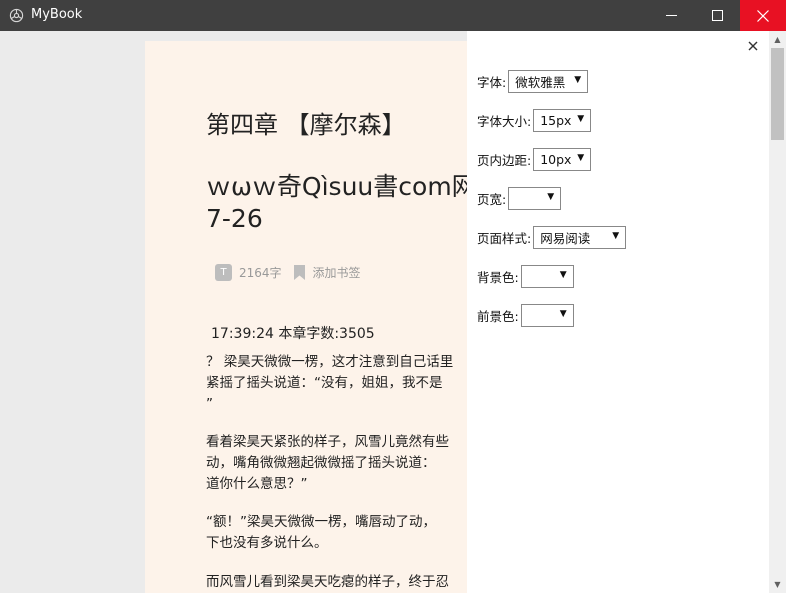  I want to click on chapter-title: 第四章 【摩尔森】, so click(306, 125).